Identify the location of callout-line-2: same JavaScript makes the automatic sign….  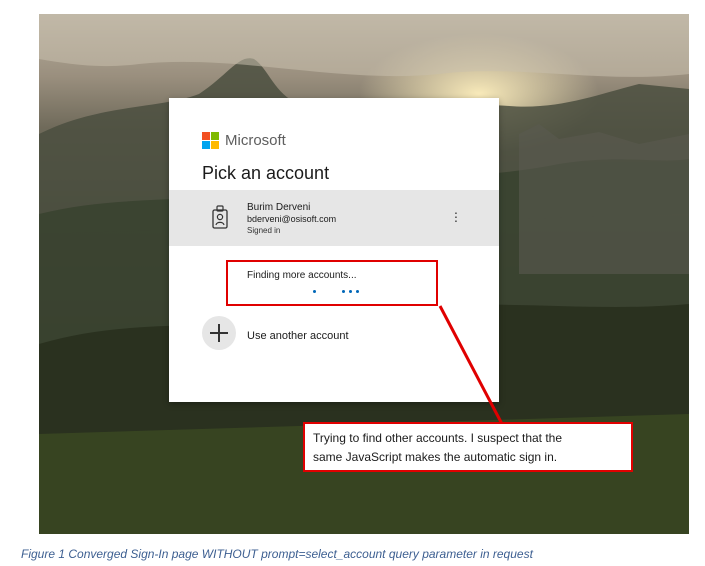
(435, 457).